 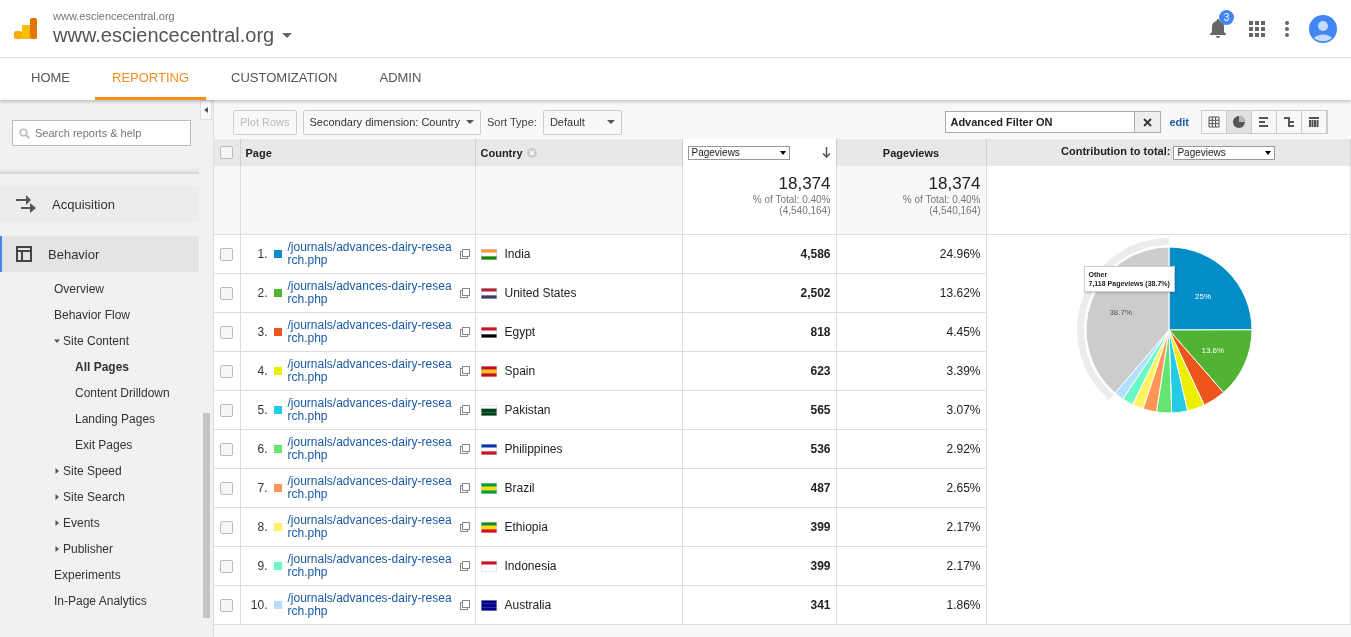 I want to click on nav-item: Overview, so click(x=79, y=289).